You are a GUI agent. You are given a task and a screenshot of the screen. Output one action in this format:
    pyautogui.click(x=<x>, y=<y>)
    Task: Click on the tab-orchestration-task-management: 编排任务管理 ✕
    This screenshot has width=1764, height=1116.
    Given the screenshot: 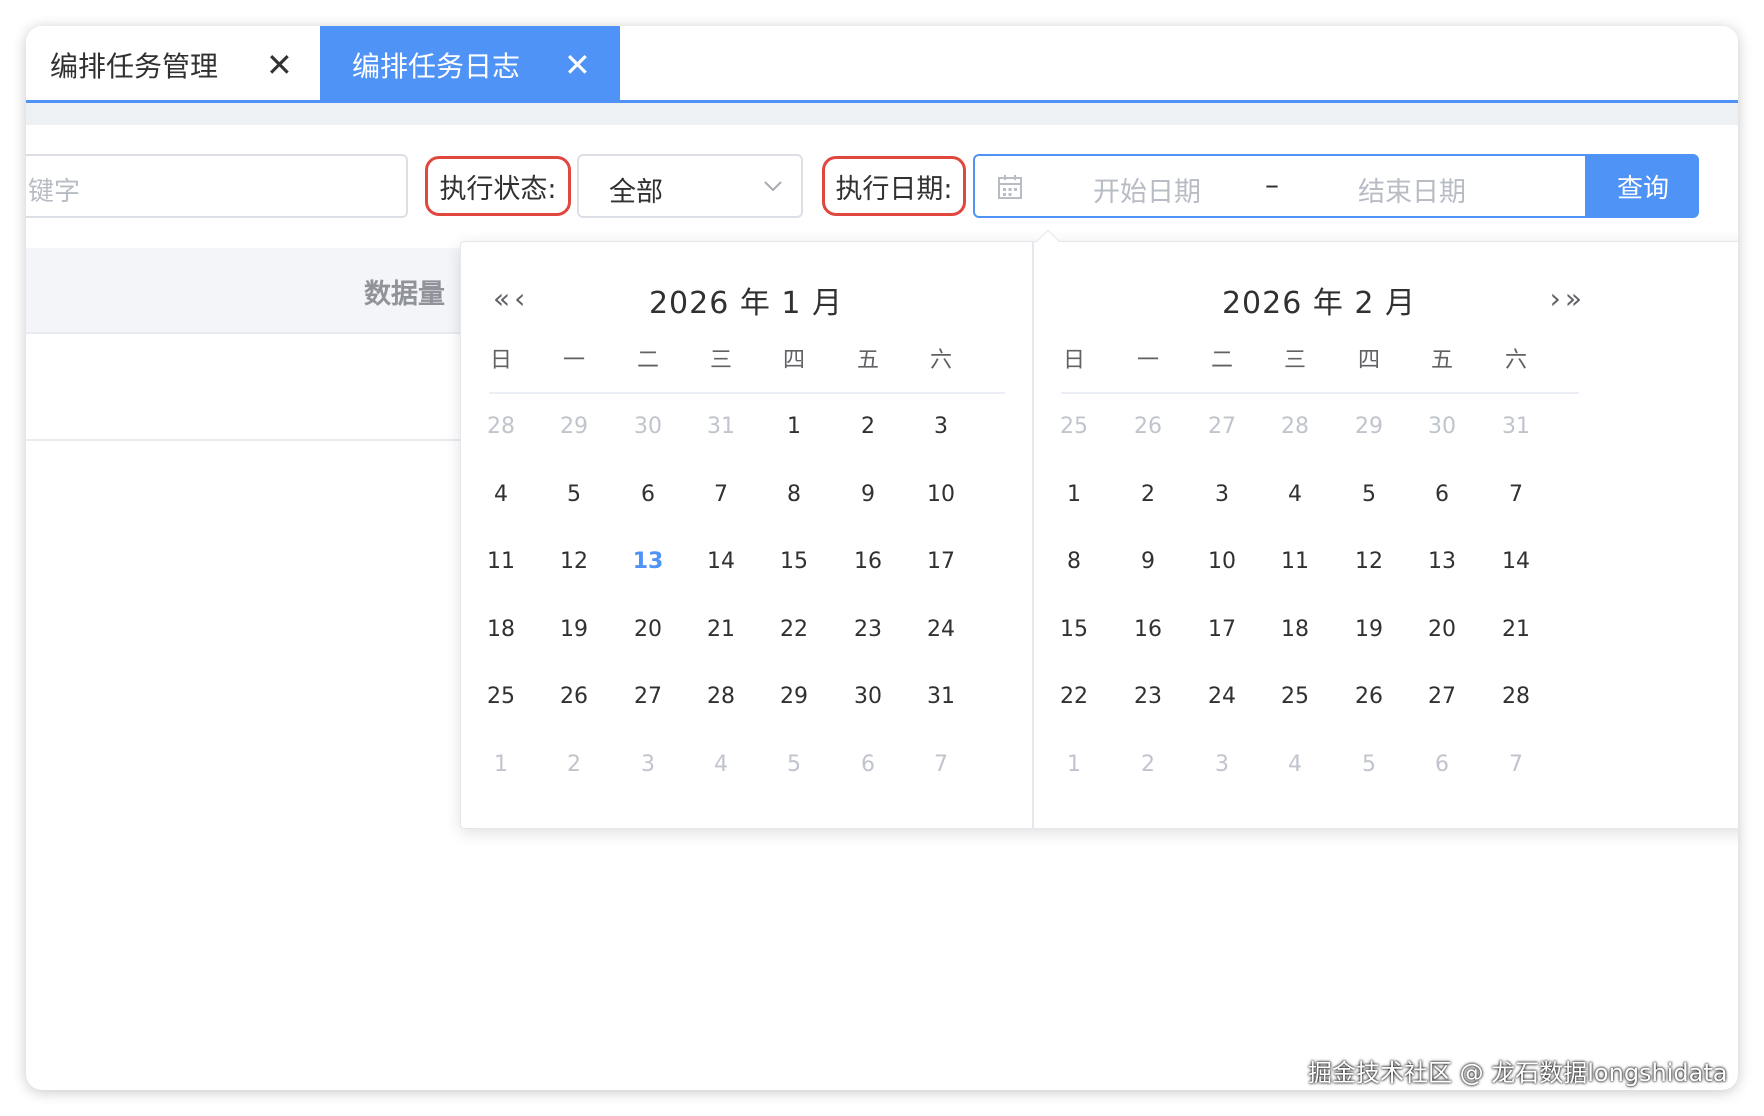 What is the action you would take?
    pyautogui.click(x=173, y=64)
    